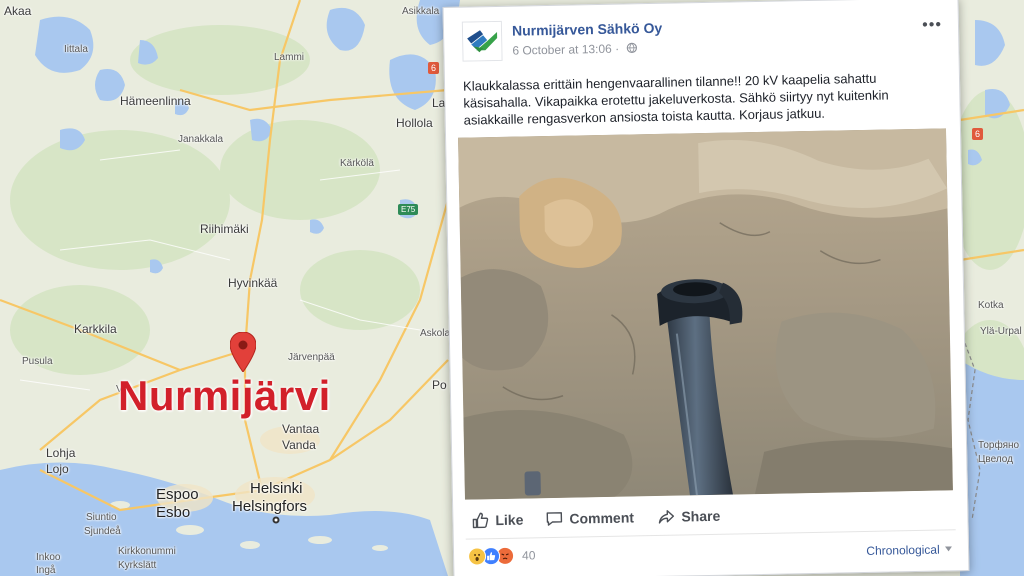 The height and width of the screenshot is (576, 1024). I want to click on post-meta: 6 October at 13:06 ·, so click(575, 49).